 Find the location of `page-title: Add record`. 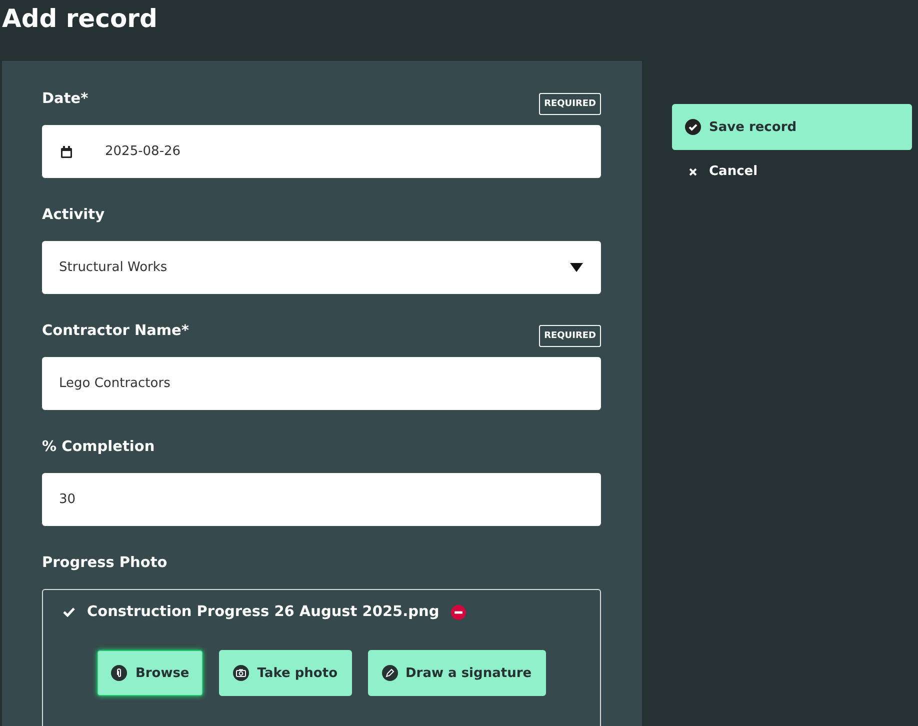

page-title: Add record is located at coordinates (79, 19).